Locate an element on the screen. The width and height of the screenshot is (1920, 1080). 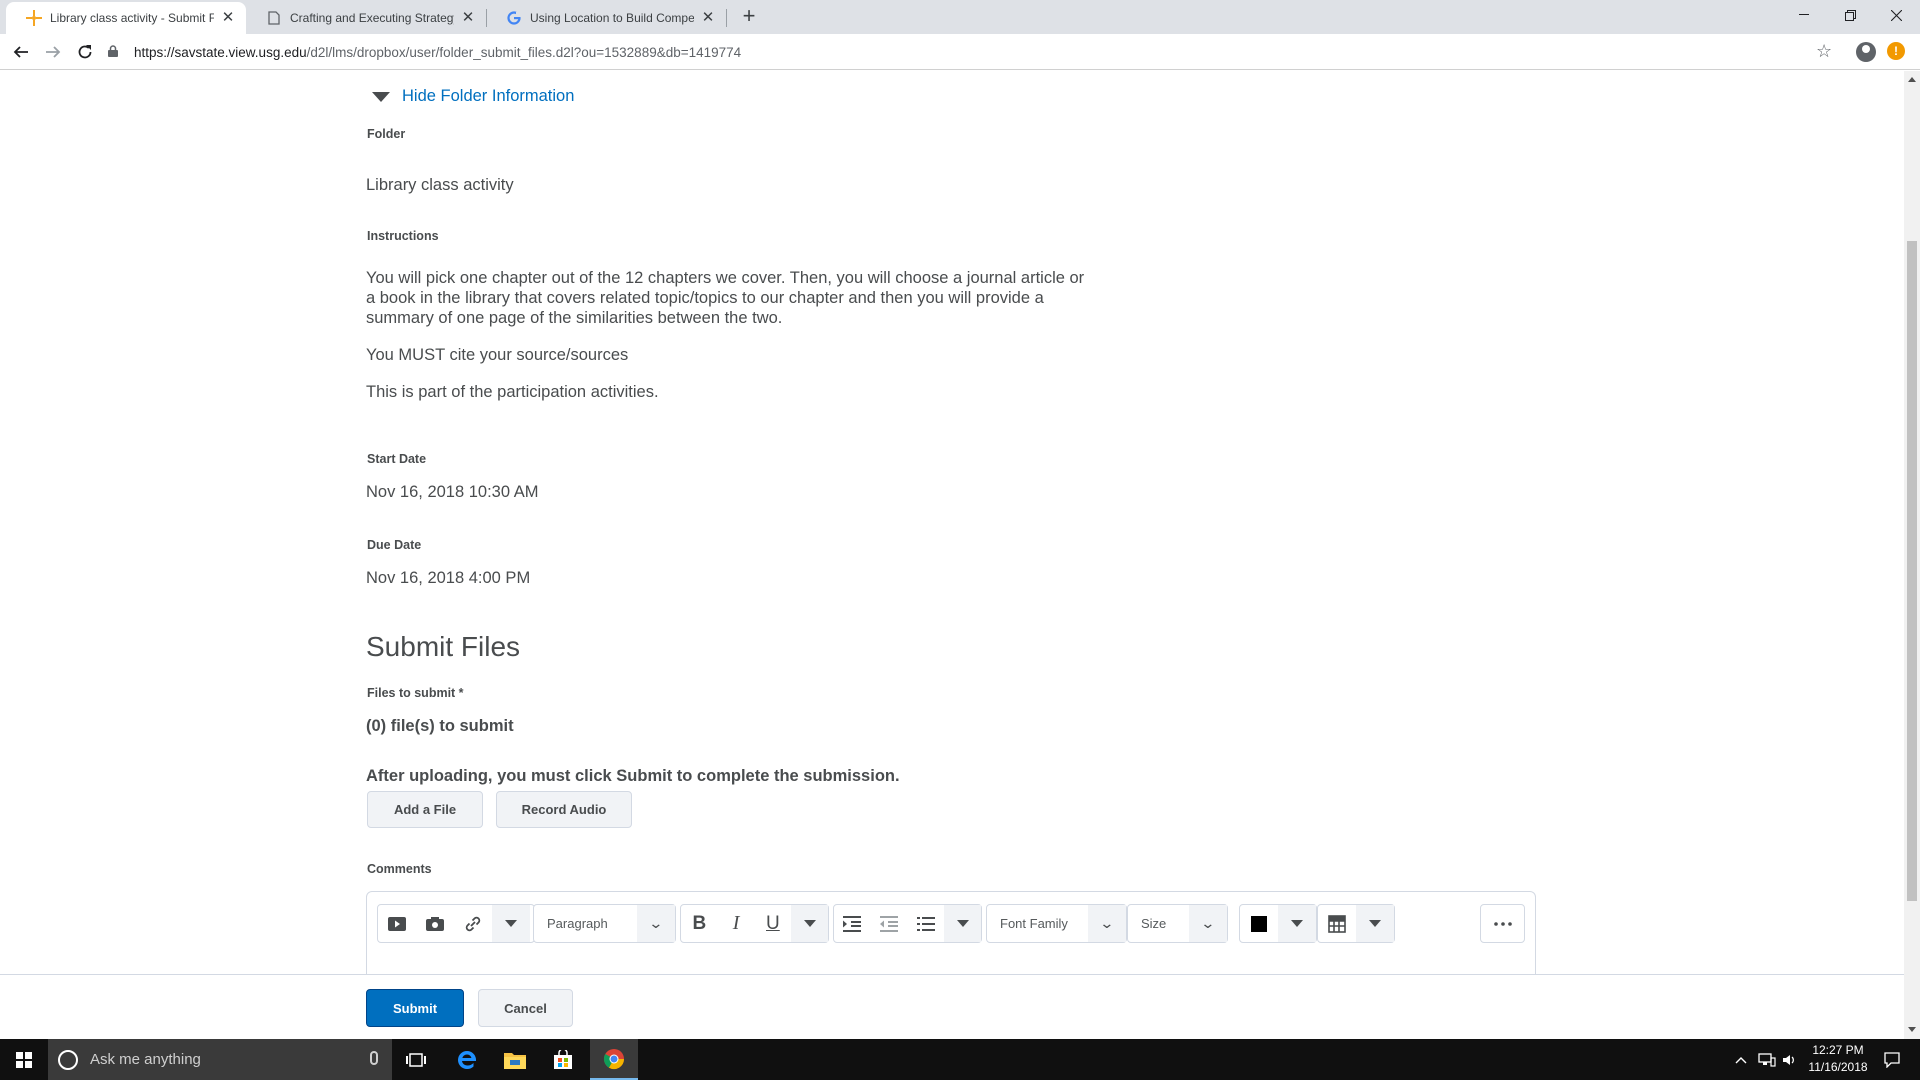
network-icon is located at coordinates (1767, 1059).